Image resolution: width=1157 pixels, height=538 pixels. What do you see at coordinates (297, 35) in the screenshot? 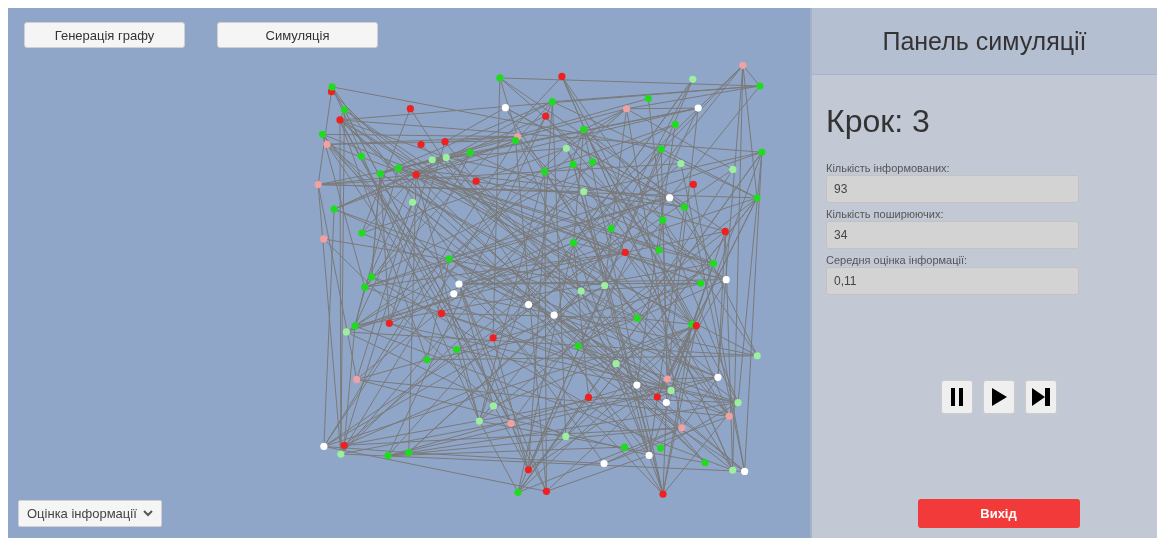
I see `toolbar-button: Симуляція` at bounding box center [297, 35].